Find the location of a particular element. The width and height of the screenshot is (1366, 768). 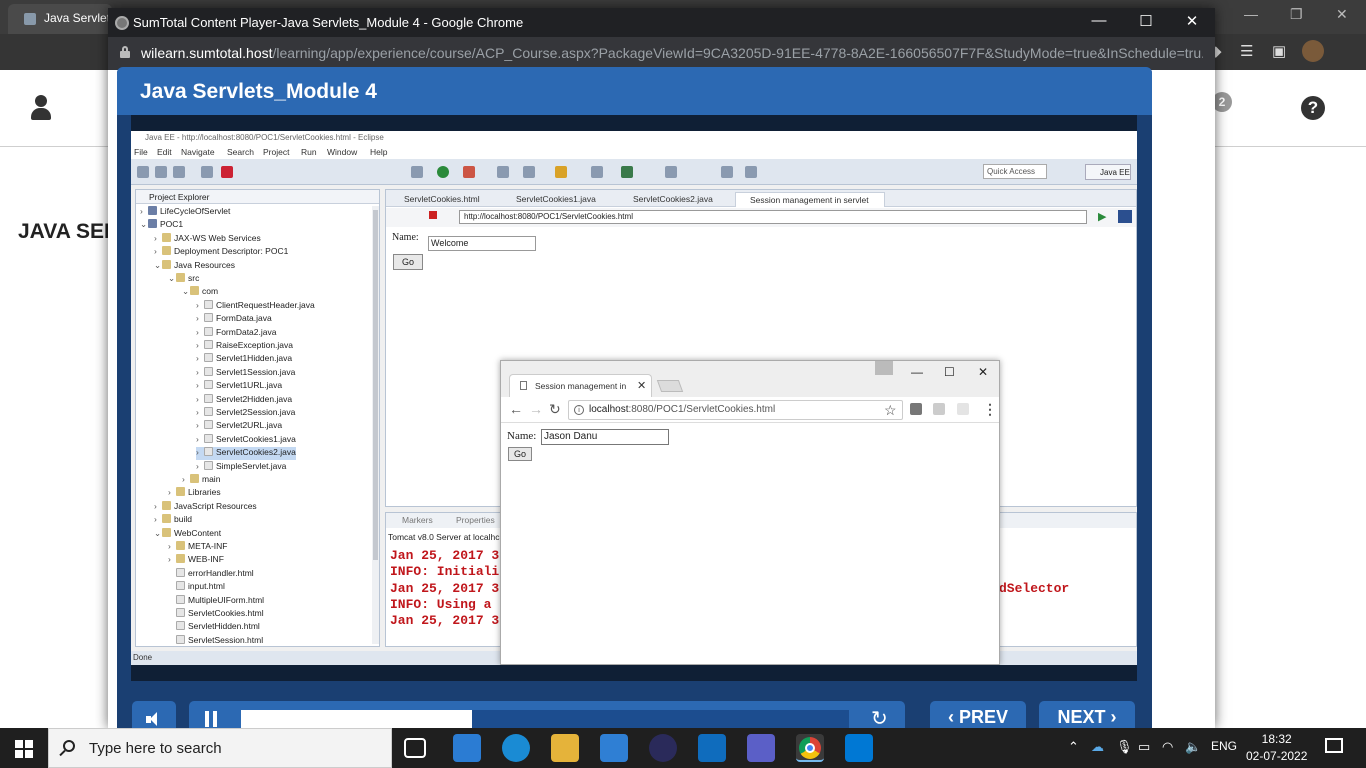

prev-button: ‹ PREV is located at coordinates (978, 714).